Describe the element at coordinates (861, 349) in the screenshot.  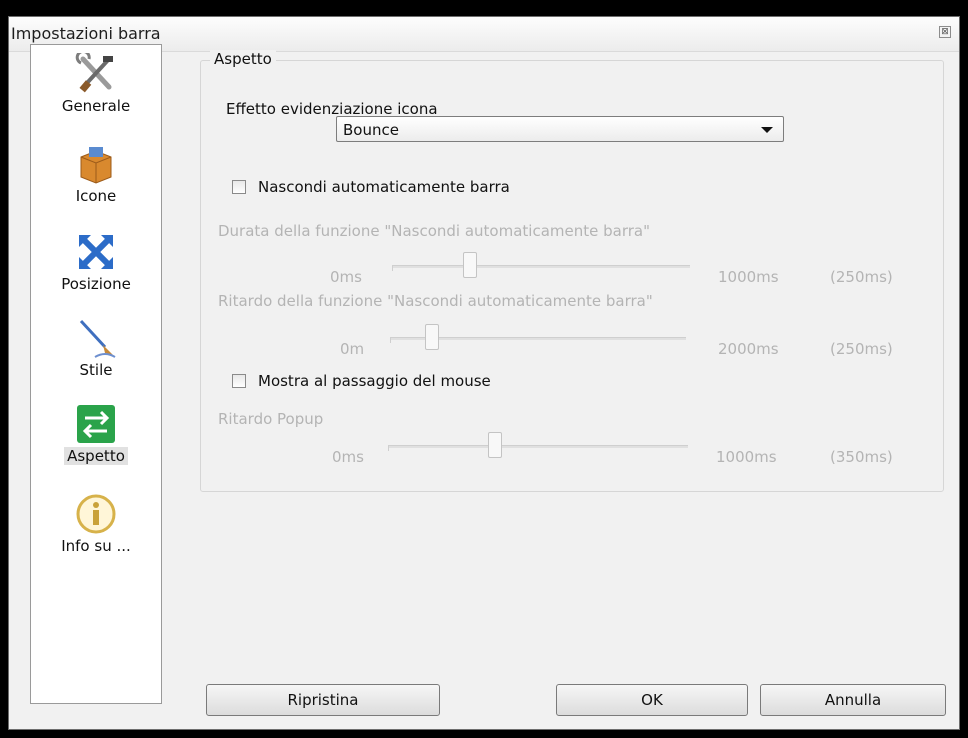
I see `autohide-delay-value: (250ms)` at that location.